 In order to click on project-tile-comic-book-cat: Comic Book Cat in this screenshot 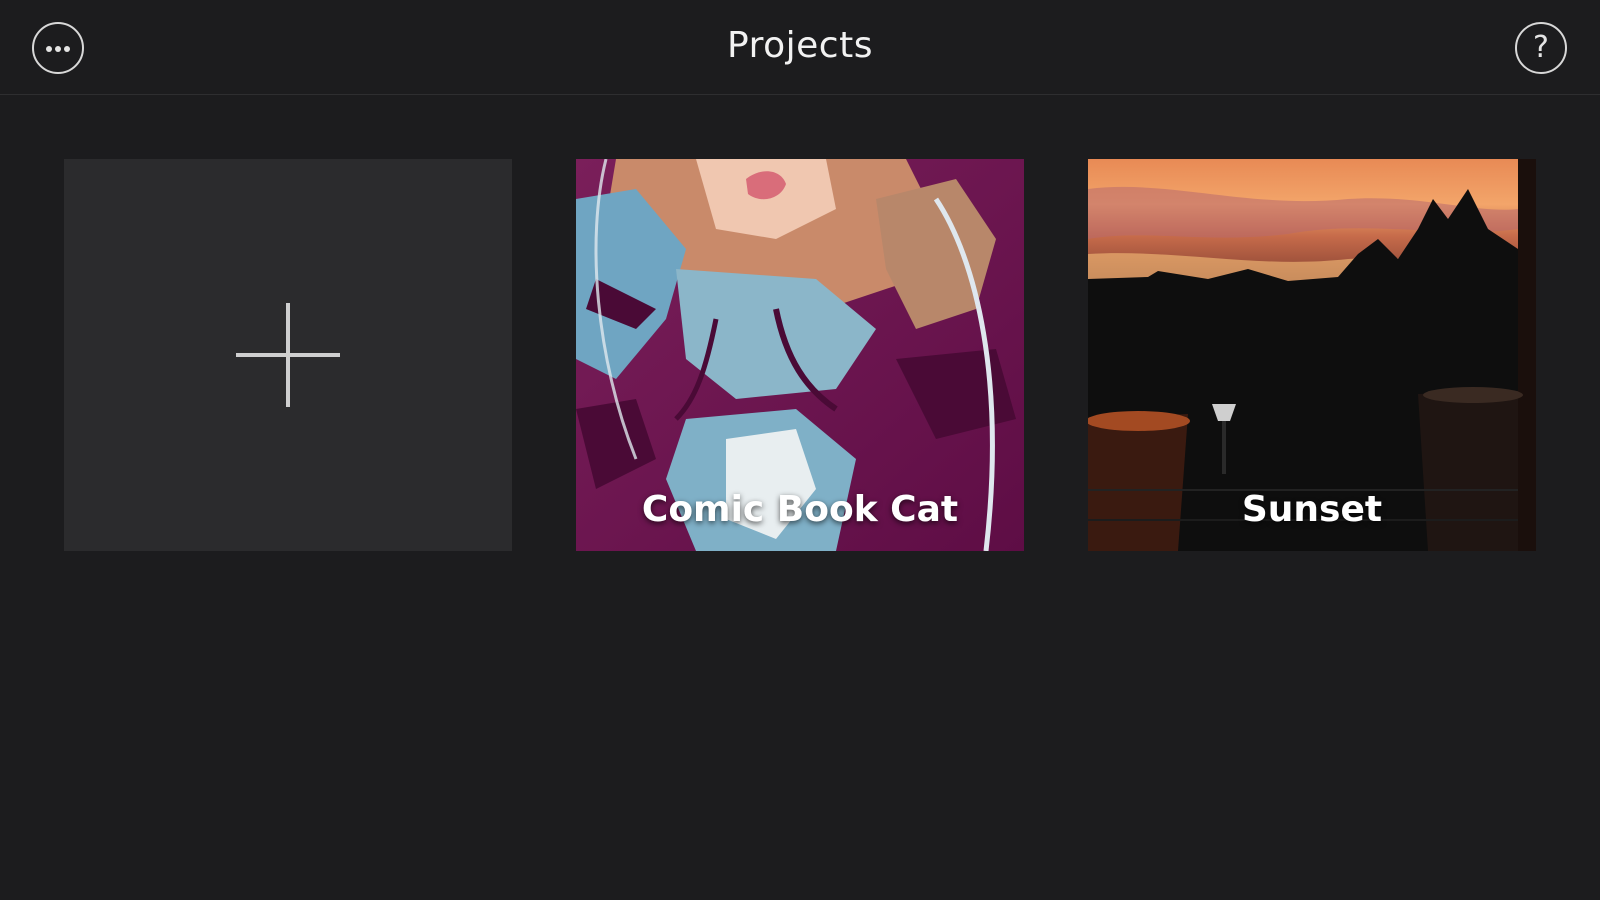, I will do `click(800, 355)`.